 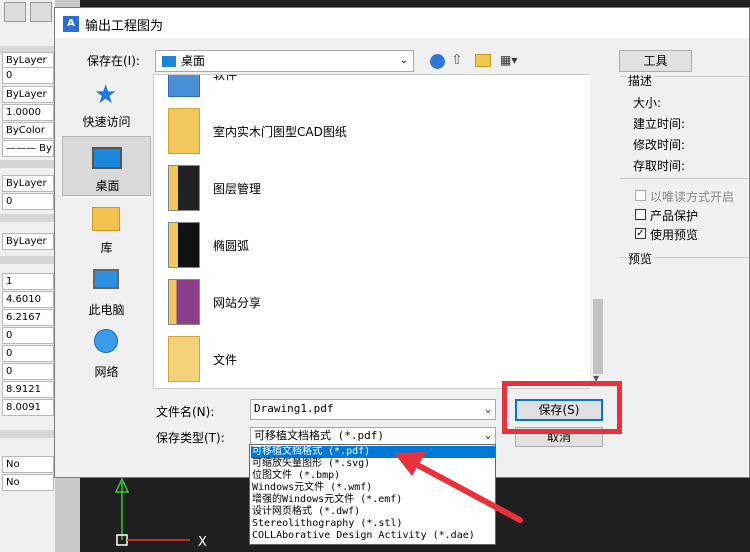 What do you see at coordinates (370, 190) in the screenshot?
I see `list-item: 图层管理` at bounding box center [370, 190].